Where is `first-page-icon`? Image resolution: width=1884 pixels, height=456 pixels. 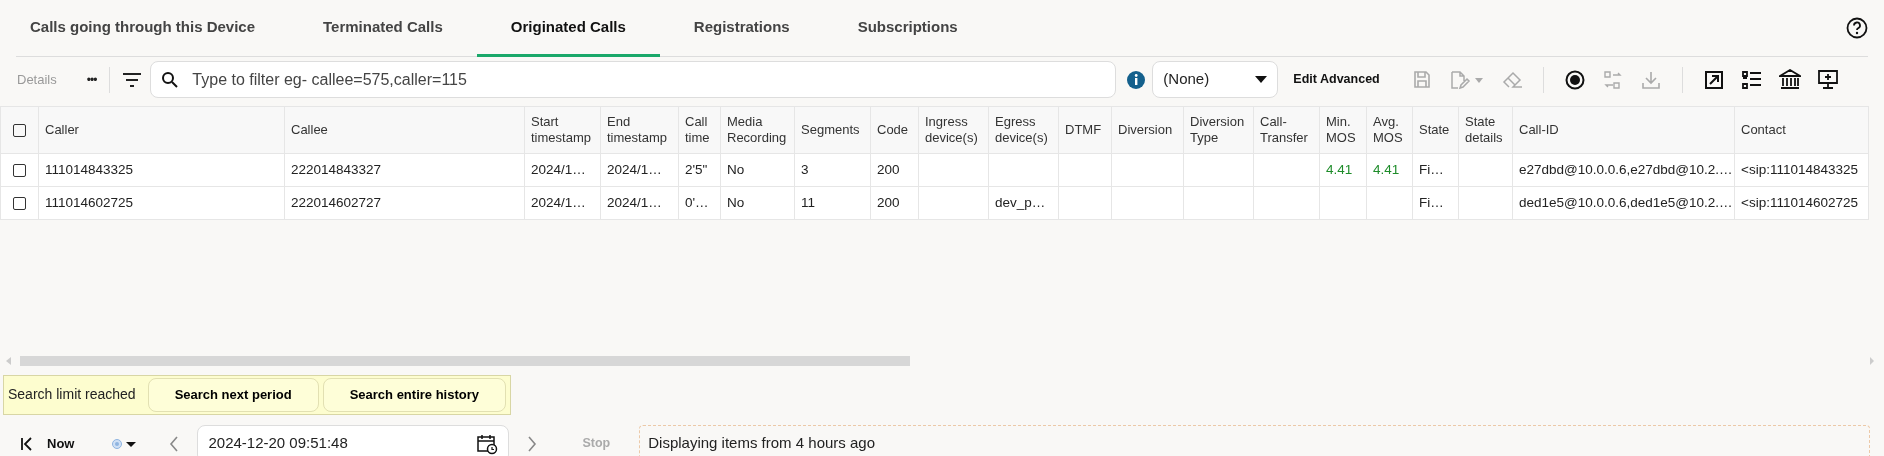
first-page-icon is located at coordinates (27, 443).